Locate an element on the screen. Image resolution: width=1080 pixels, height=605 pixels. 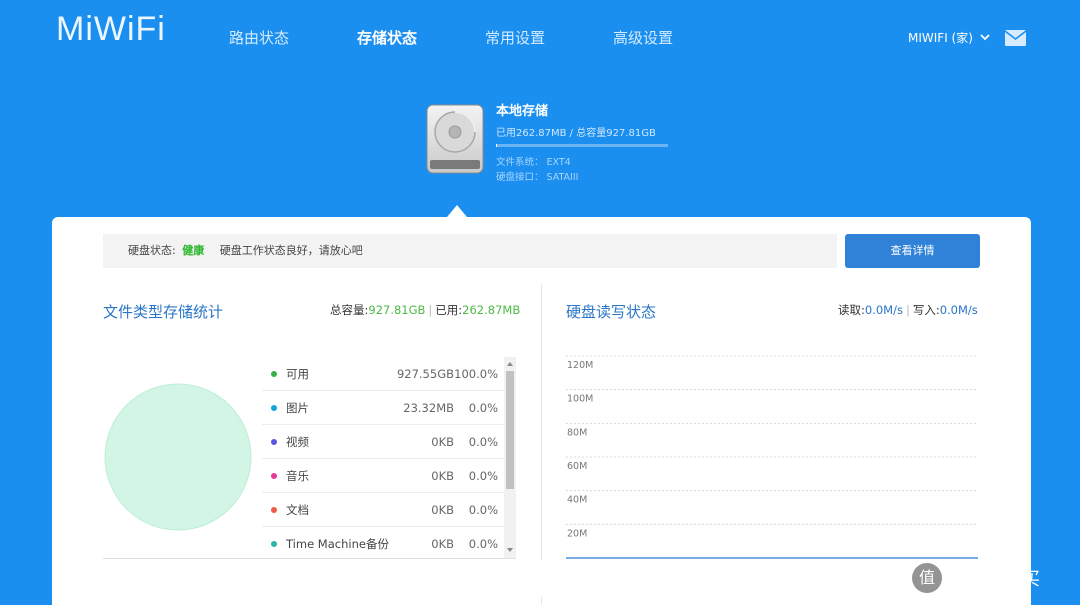
pie-slice-available is located at coordinates (178, 457).